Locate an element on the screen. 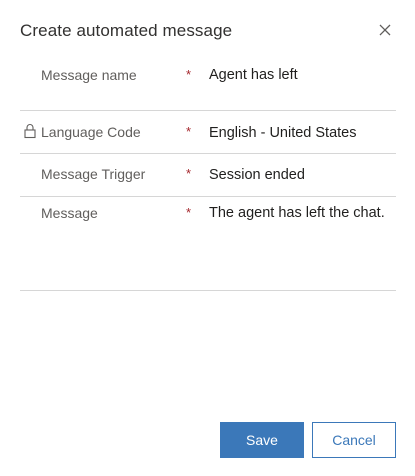 This screenshot has width=415, height=476. close-icon is located at coordinates (385, 30).